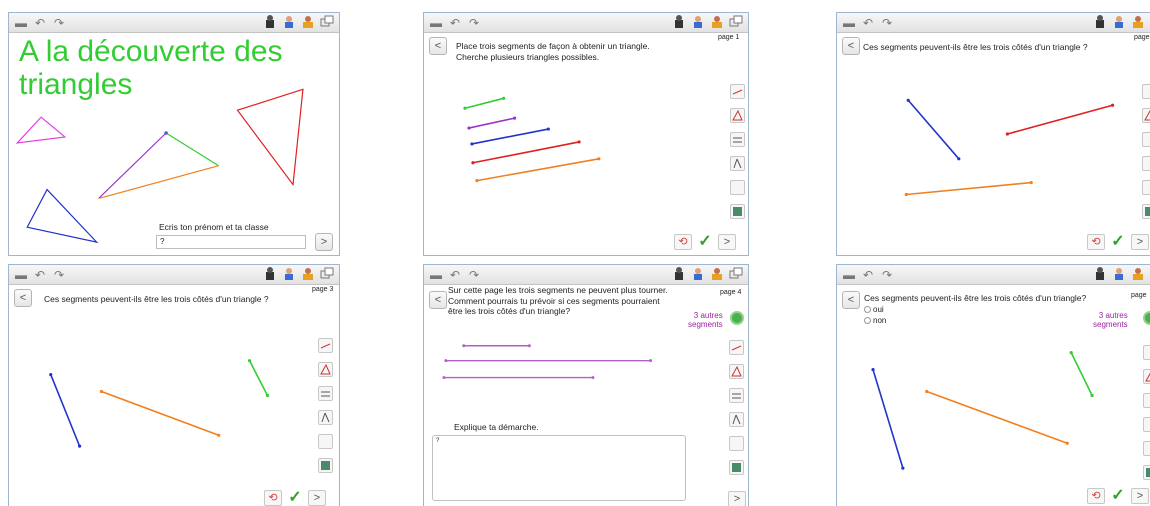  I want to click on draggable-segments, so click(586, 134).